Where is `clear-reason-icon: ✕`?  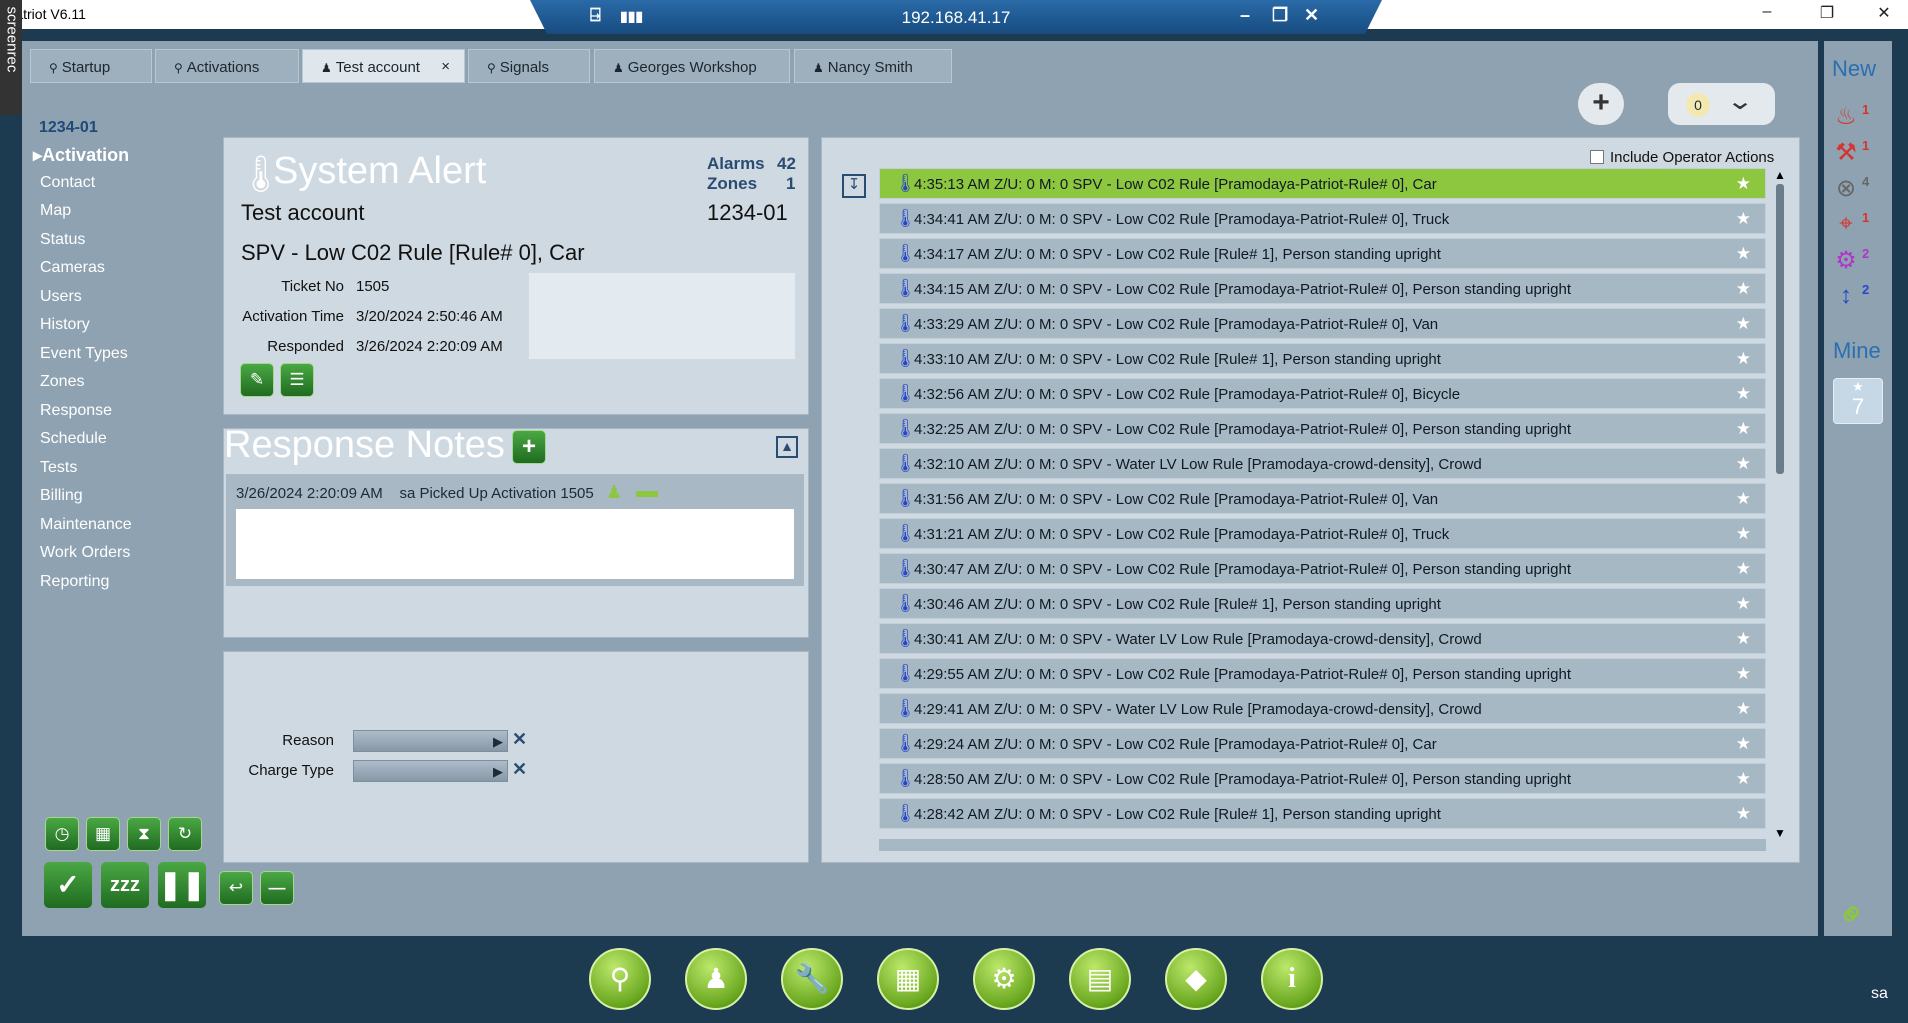
clear-reason-icon: ✕ is located at coordinates (519, 739).